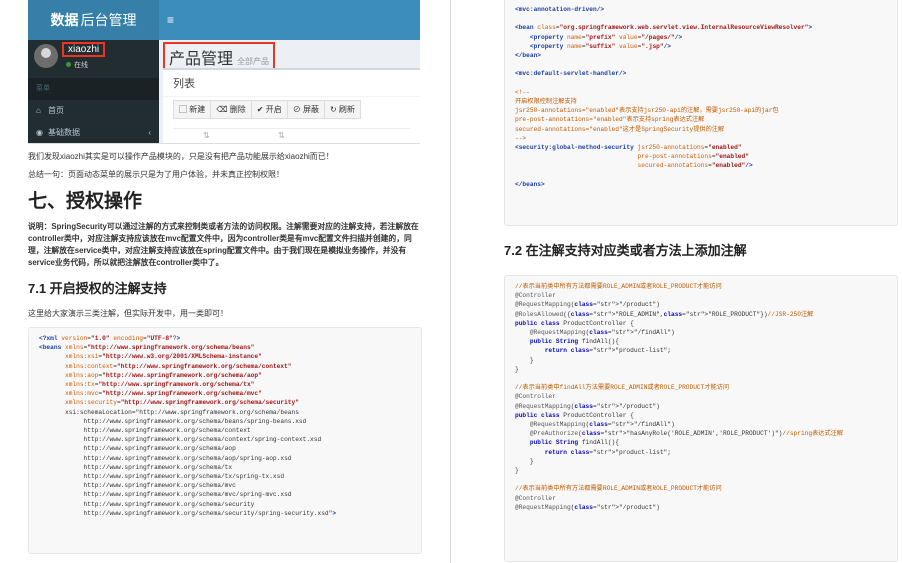 This screenshot has width=902, height=563. I want to click on home-icon: ⌂, so click(38, 110).